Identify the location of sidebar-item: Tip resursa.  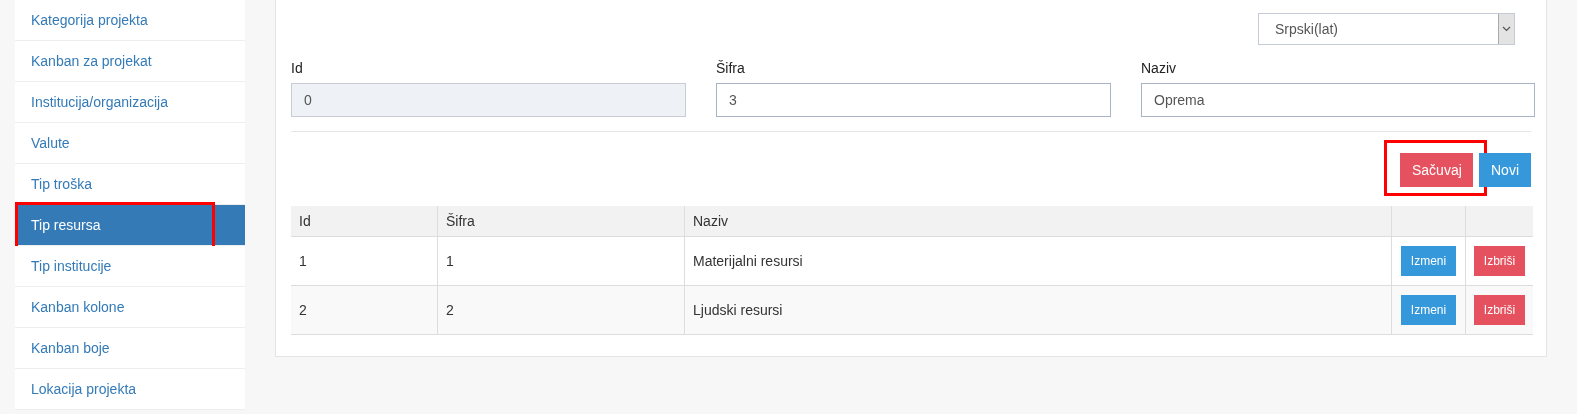
(130, 225).